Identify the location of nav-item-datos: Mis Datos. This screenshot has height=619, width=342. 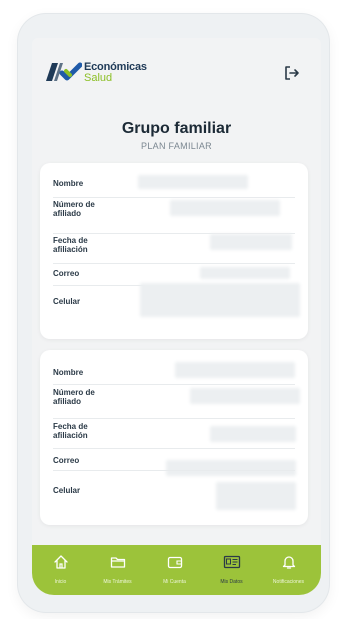
(231, 570).